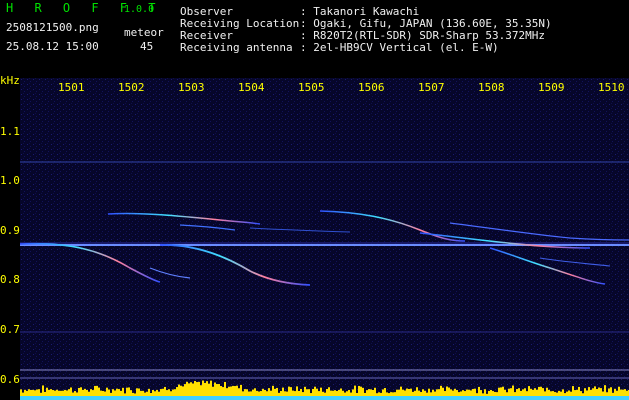 The width and height of the screenshot is (629, 400). I want to click on x-tick-label: 1502, so click(131, 87).